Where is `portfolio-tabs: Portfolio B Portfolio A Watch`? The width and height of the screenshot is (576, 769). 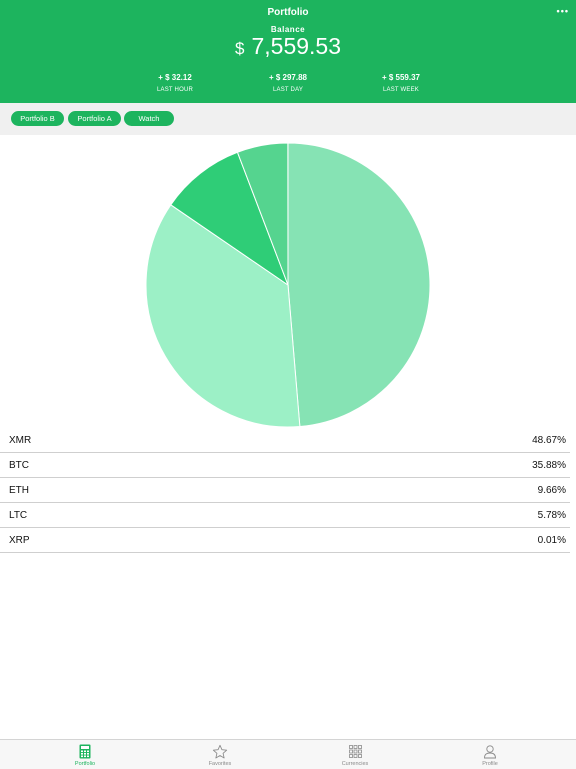 portfolio-tabs: Portfolio B Portfolio A Watch is located at coordinates (288, 119).